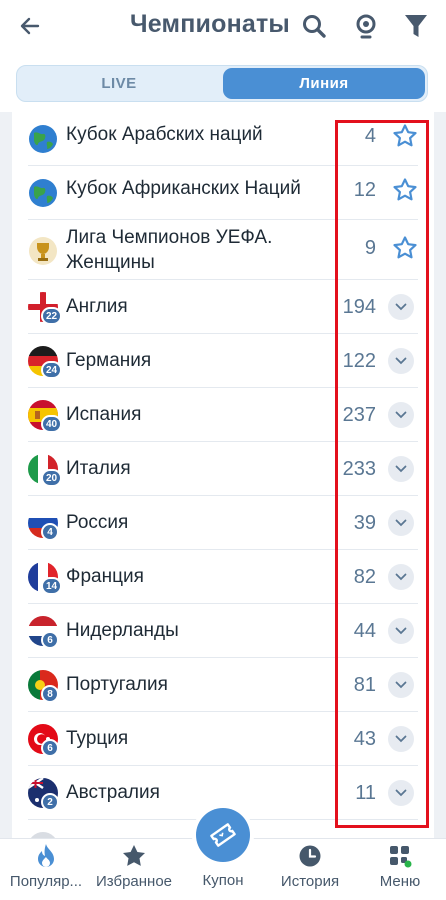 The image size is (446, 900). Describe the element at coordinates (119, 83) in the screenshot. I see `tab-live: LIVE` at that location.